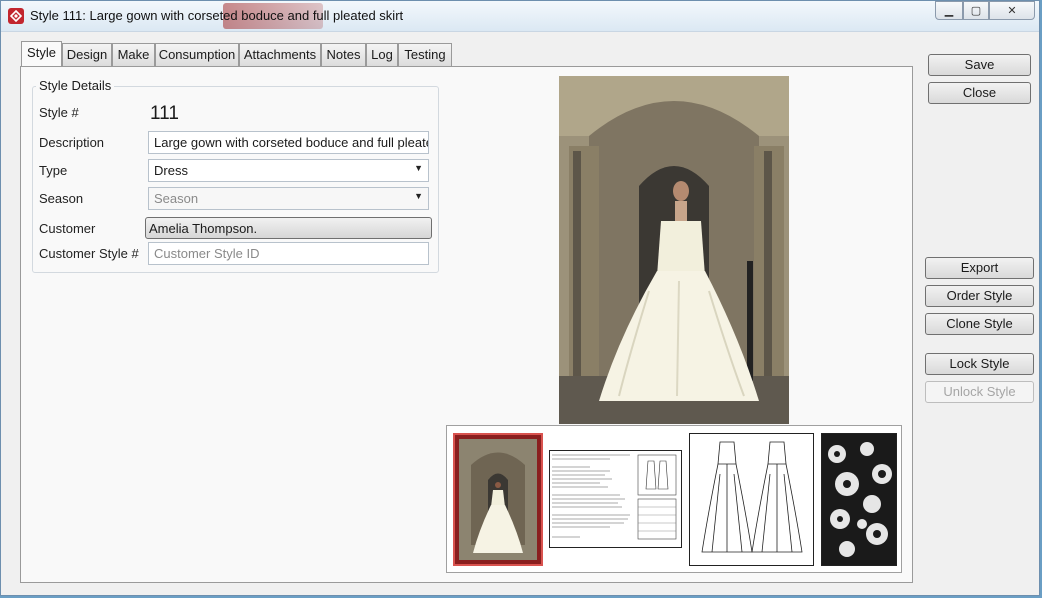 This screenshot has height=598, width=1042. I want to click on type-select: Dress ▼, so click(288, 170).